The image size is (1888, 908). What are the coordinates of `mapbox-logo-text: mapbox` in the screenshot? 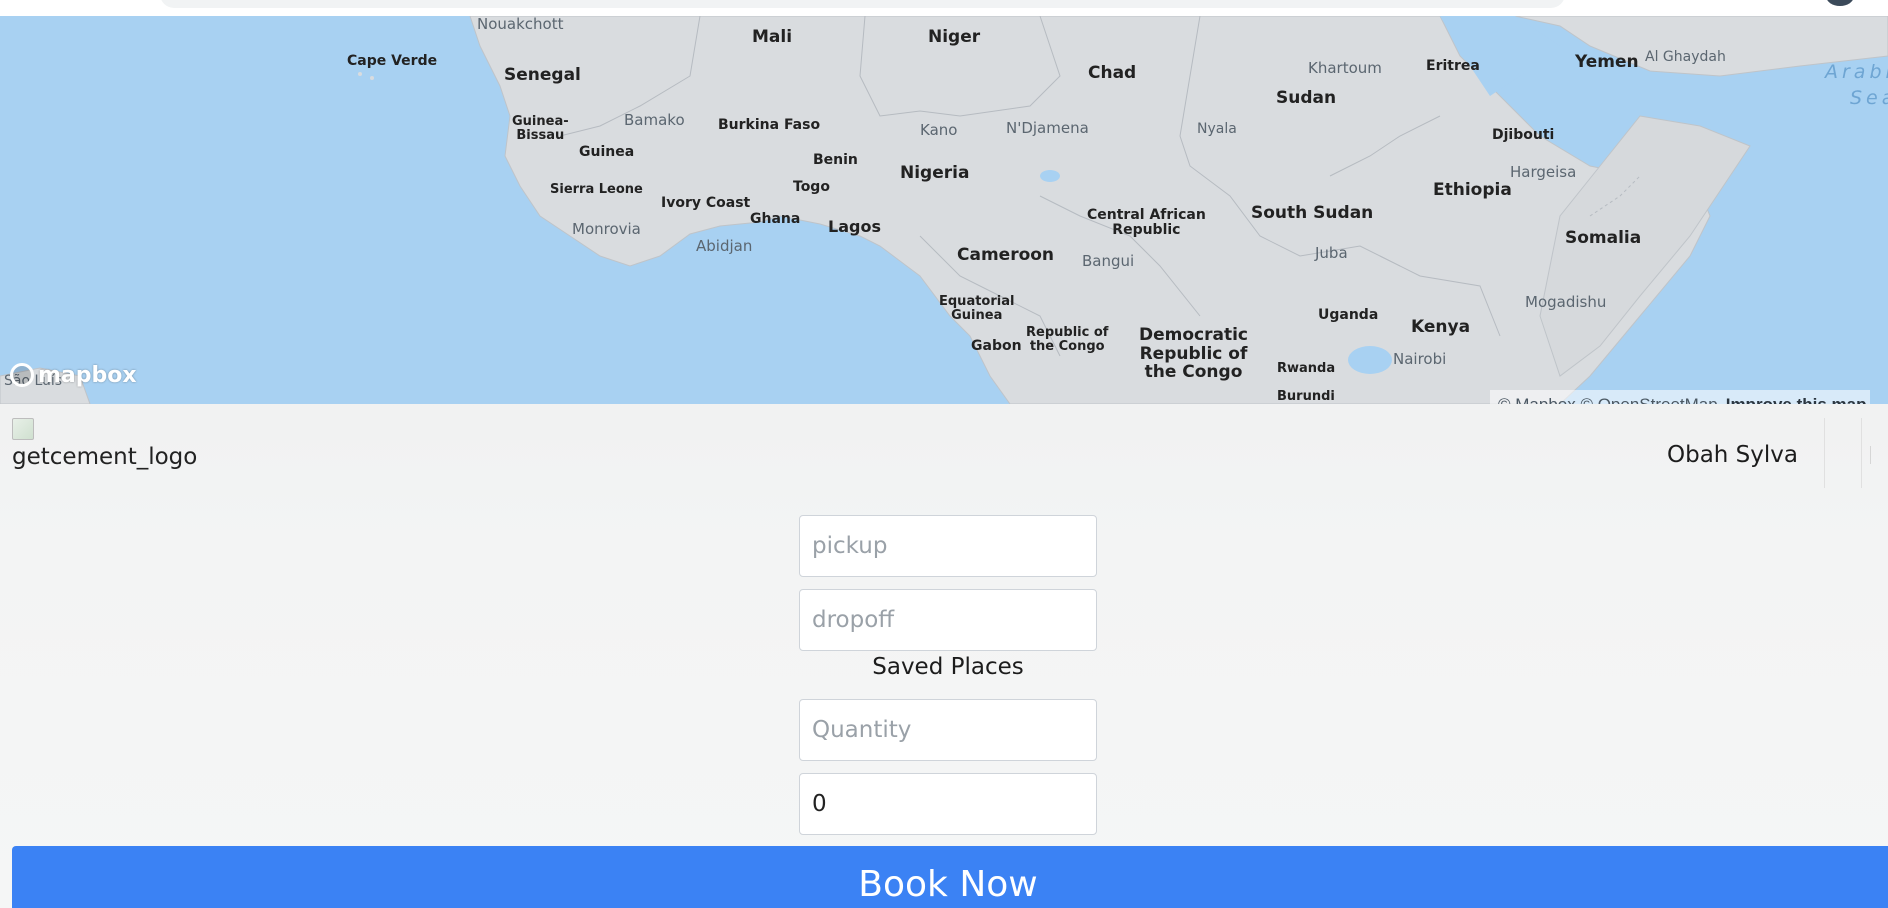 It's located at (87, 375).